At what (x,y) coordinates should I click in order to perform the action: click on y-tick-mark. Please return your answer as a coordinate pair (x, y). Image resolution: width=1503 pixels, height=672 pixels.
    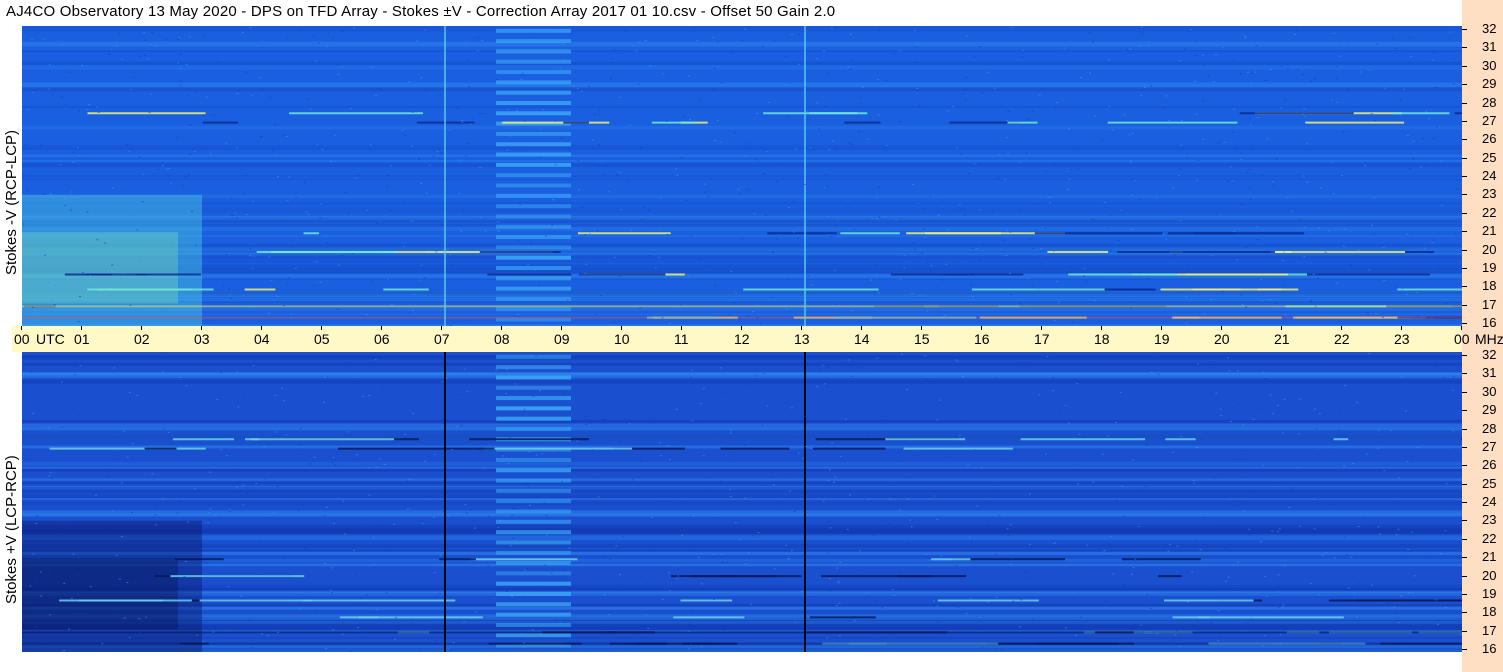
    Looking at the image, I should click on (1464, 466).